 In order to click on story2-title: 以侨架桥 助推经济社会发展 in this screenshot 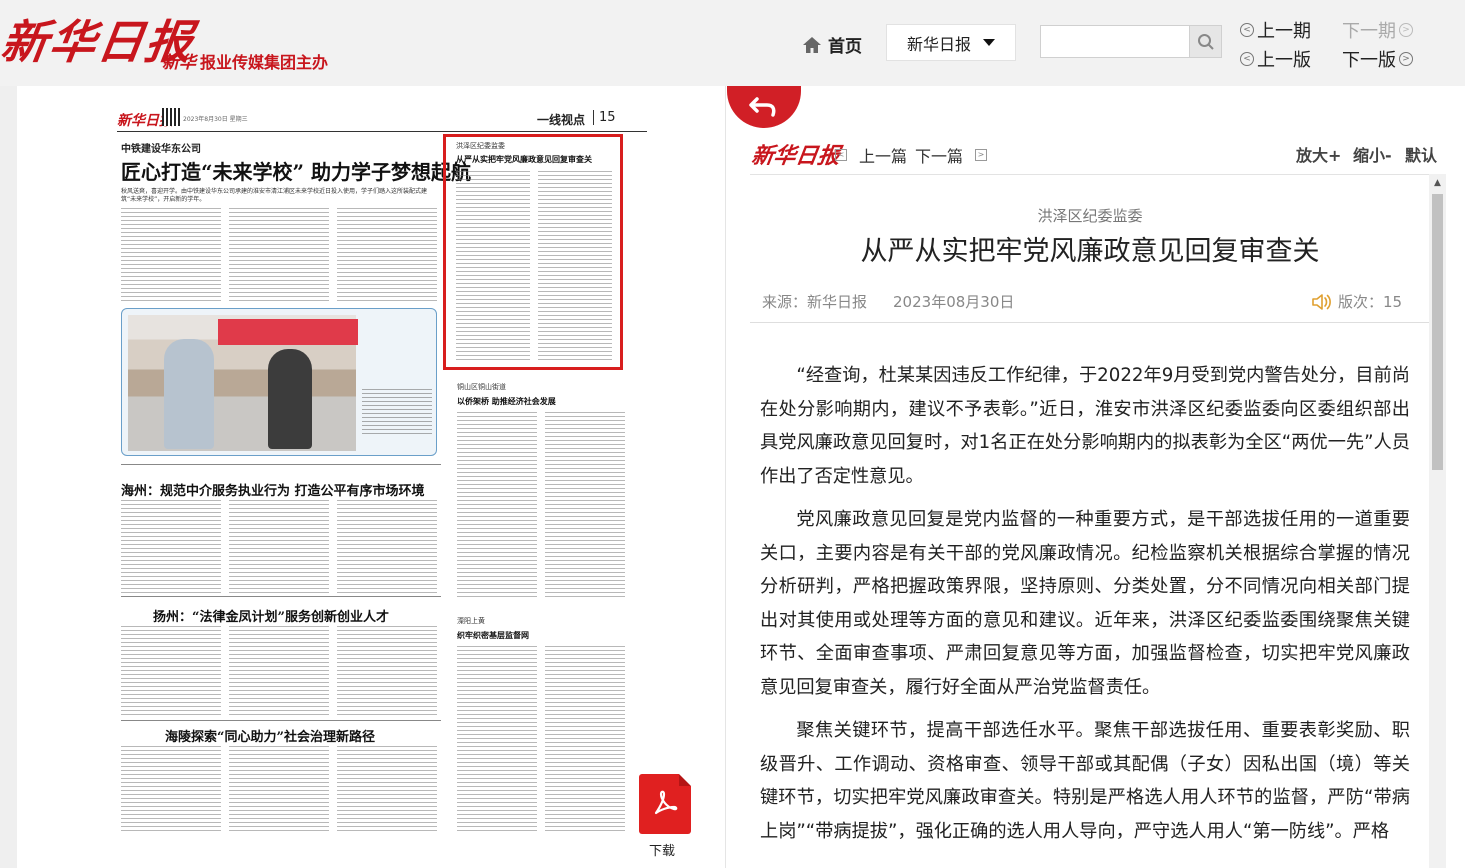, I will do `click(506, 401)`.